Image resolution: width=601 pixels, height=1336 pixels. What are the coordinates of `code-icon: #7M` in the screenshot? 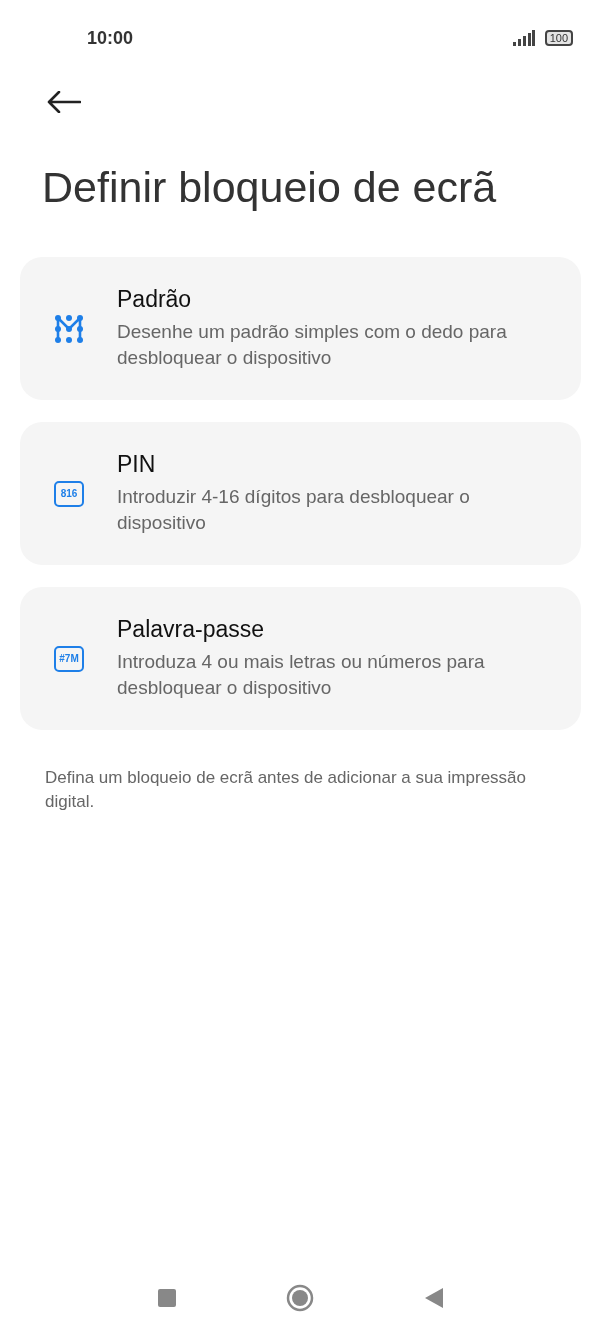 It's located at (69, 658).